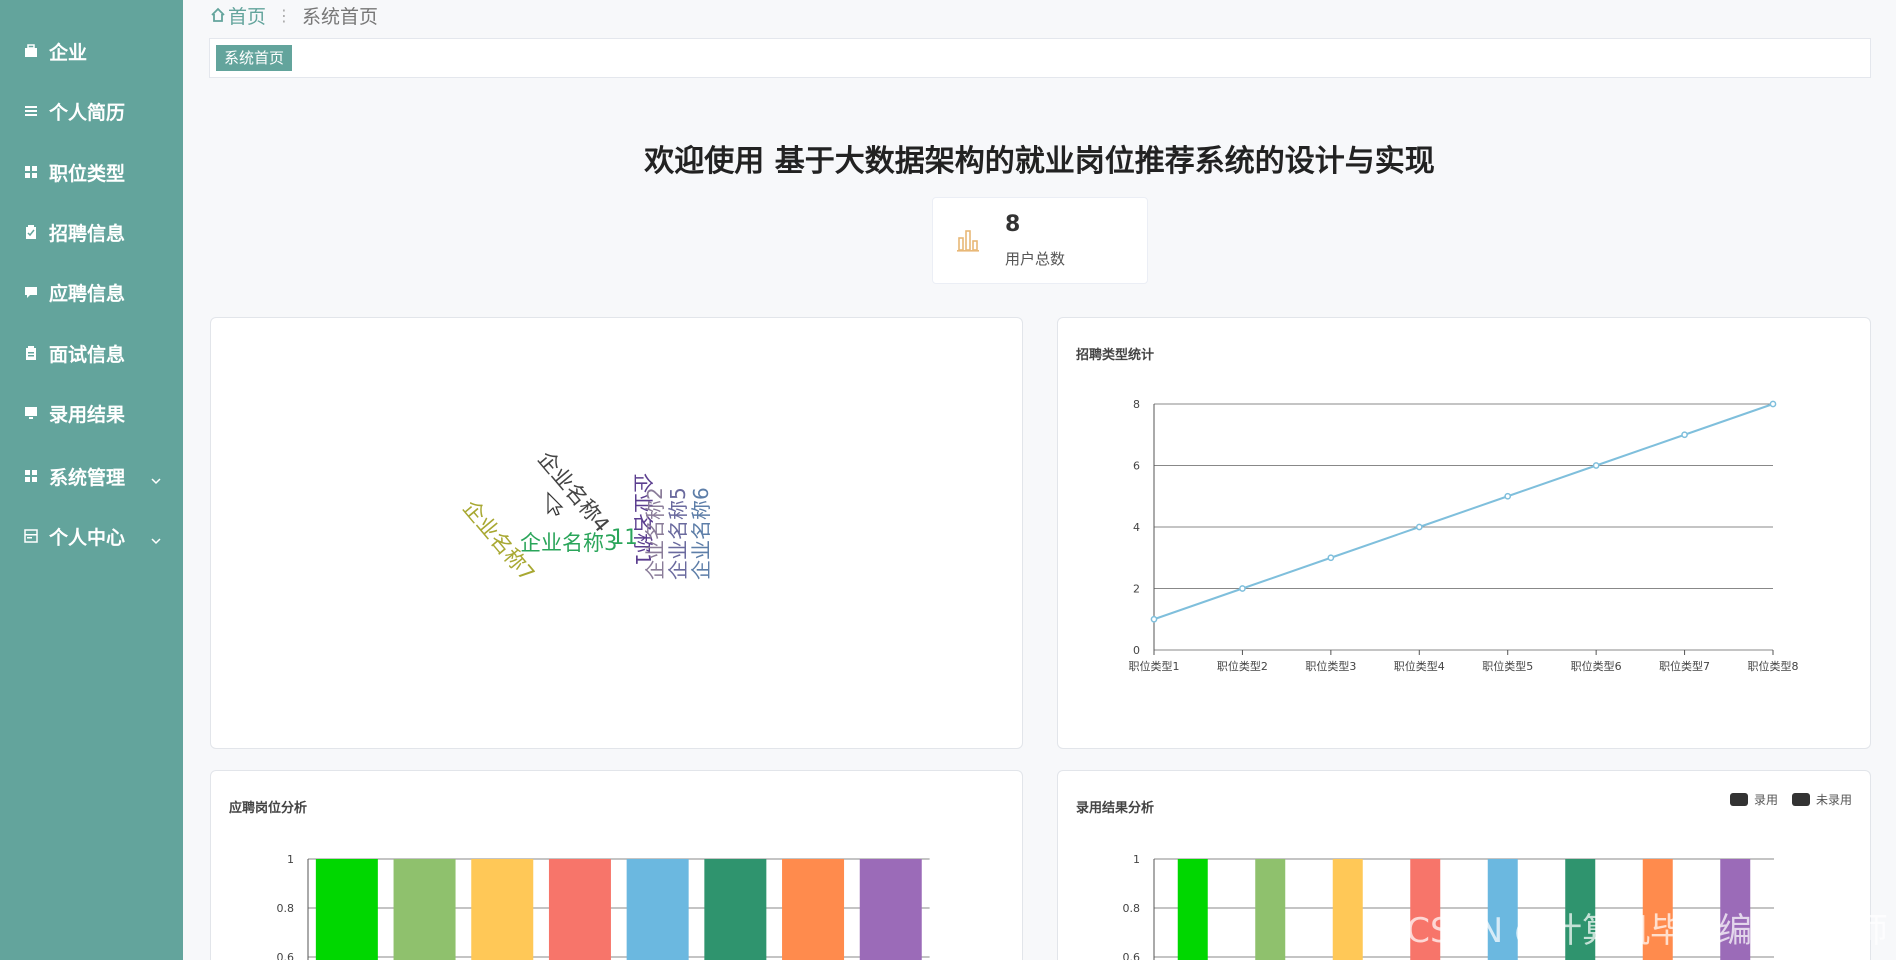 The width and height of the screenshot is (1896, 960). I want to click on clipboard-icon, so click(31, 232).